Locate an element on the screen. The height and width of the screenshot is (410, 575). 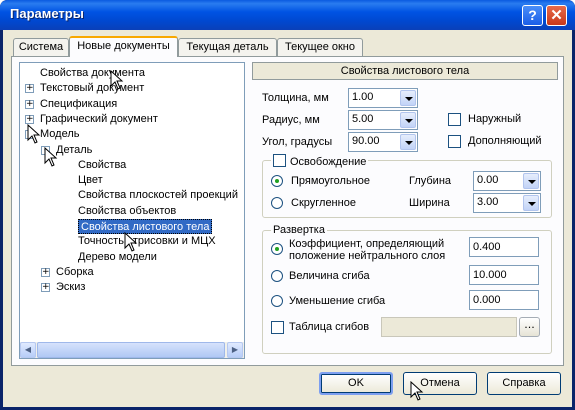
coef-radio is located at coordinates (277, 249).